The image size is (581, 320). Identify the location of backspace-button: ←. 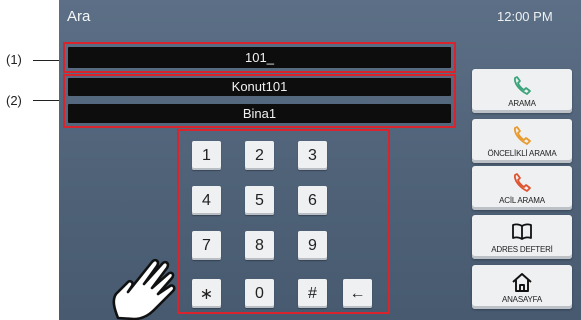
(357, 293).